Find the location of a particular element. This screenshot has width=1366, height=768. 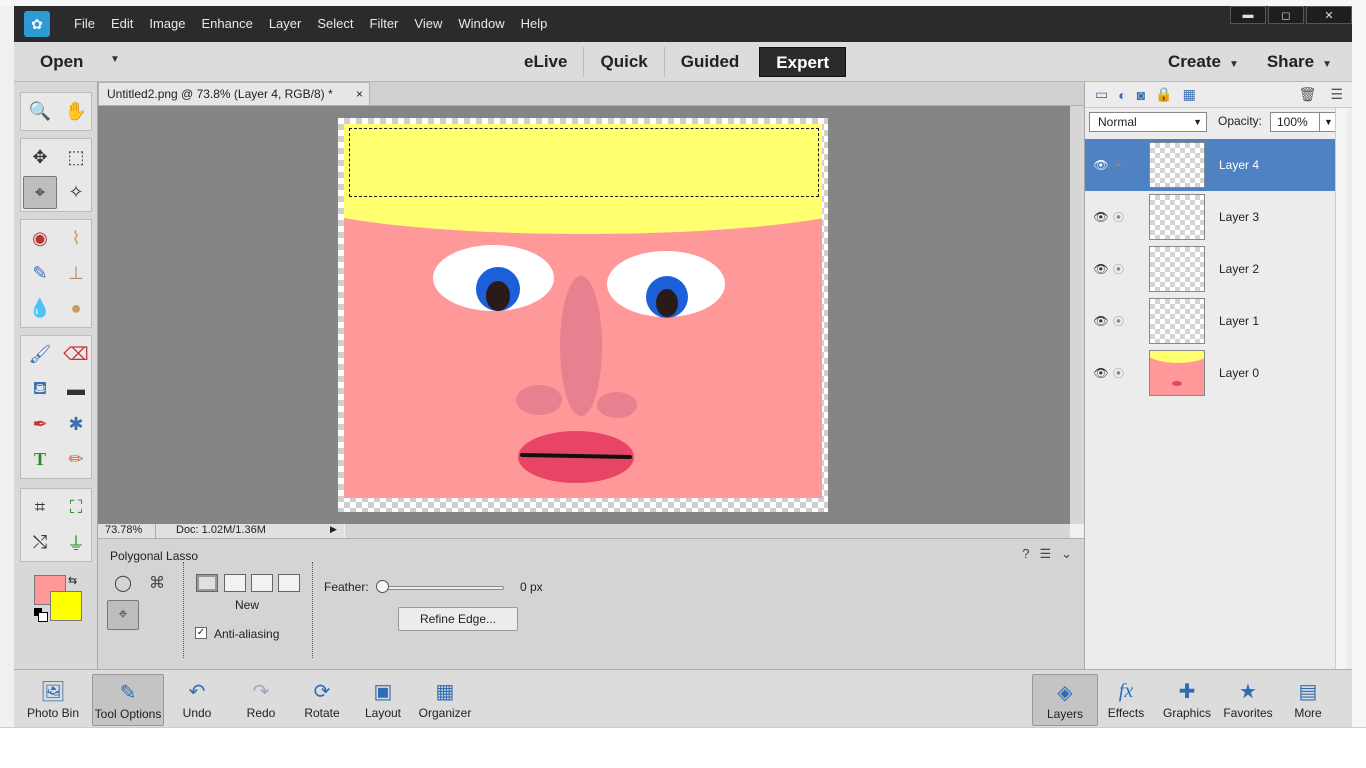

straighten-tool-icon: ⏚ is located at coordinates (76, 542).